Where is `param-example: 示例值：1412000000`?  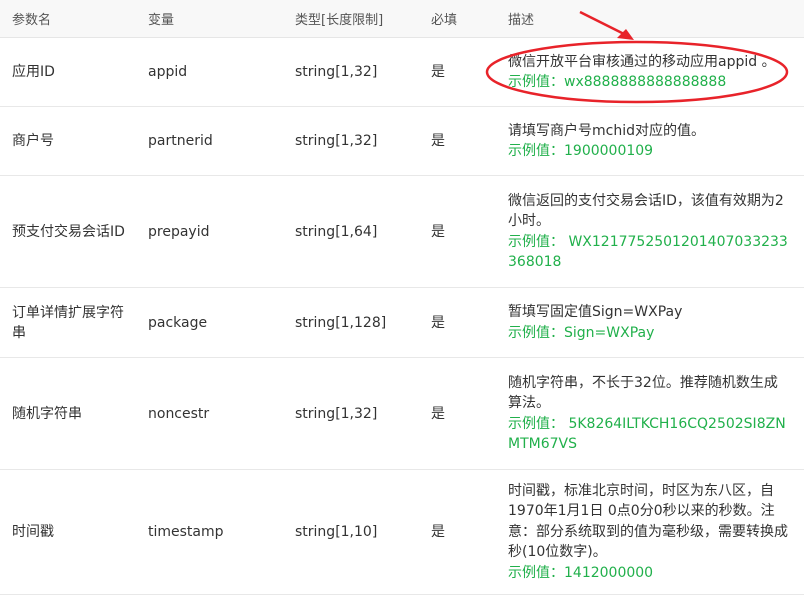
param-example: 示例值：1412000000 is located at coordinates (581, 572).